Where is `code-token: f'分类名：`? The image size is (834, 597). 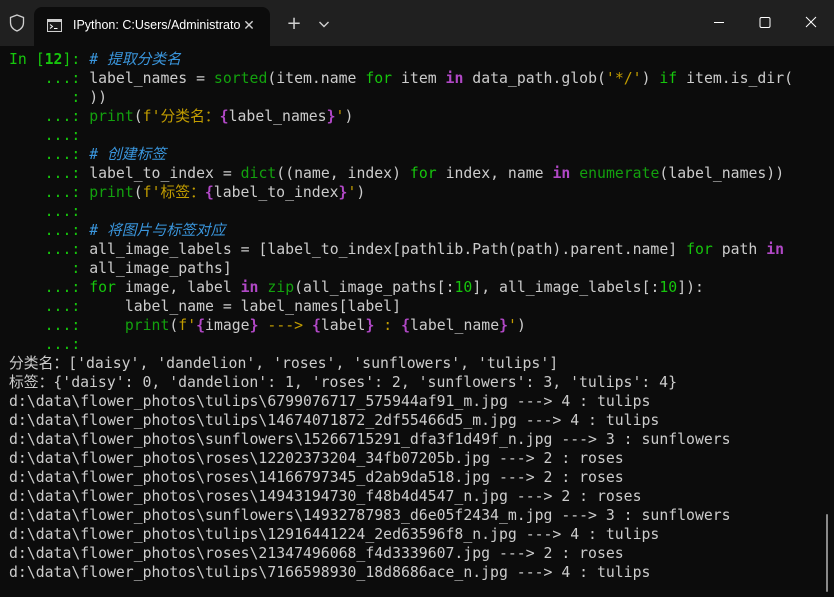 code-token: f'分类名： is located at coordinates (181, 116).